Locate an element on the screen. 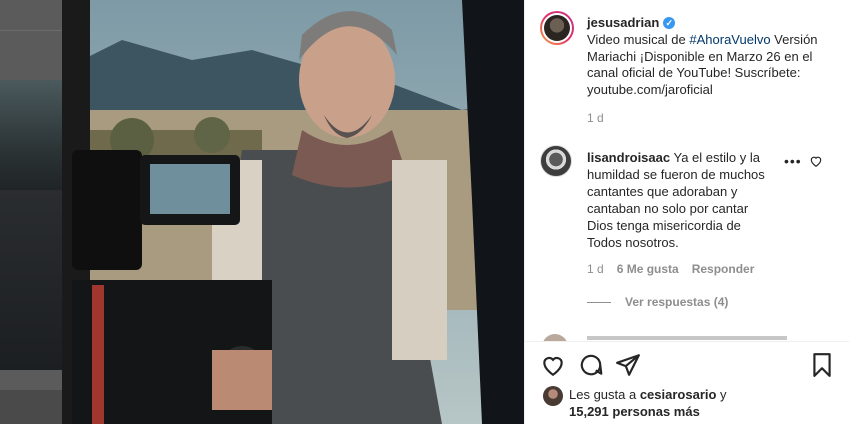 The width and height of the screenshot is (849, 424). owner-avatar is located at coordinates (557, 28).